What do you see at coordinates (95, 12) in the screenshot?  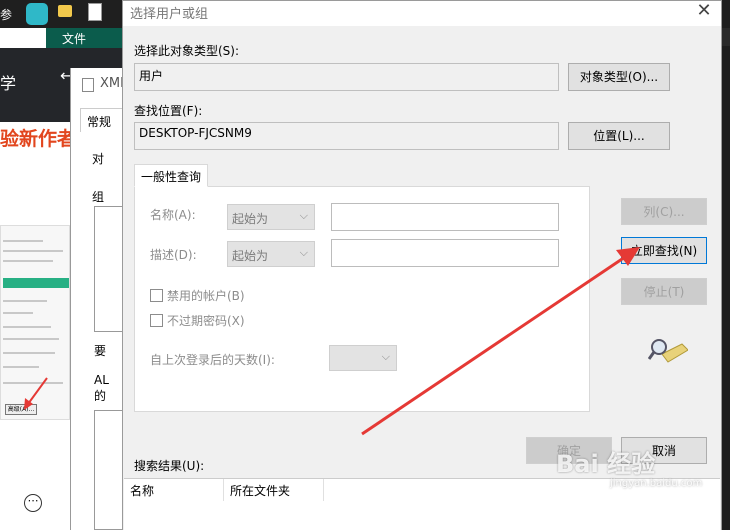 I see `document-icon` at bounding box center [95, 12].